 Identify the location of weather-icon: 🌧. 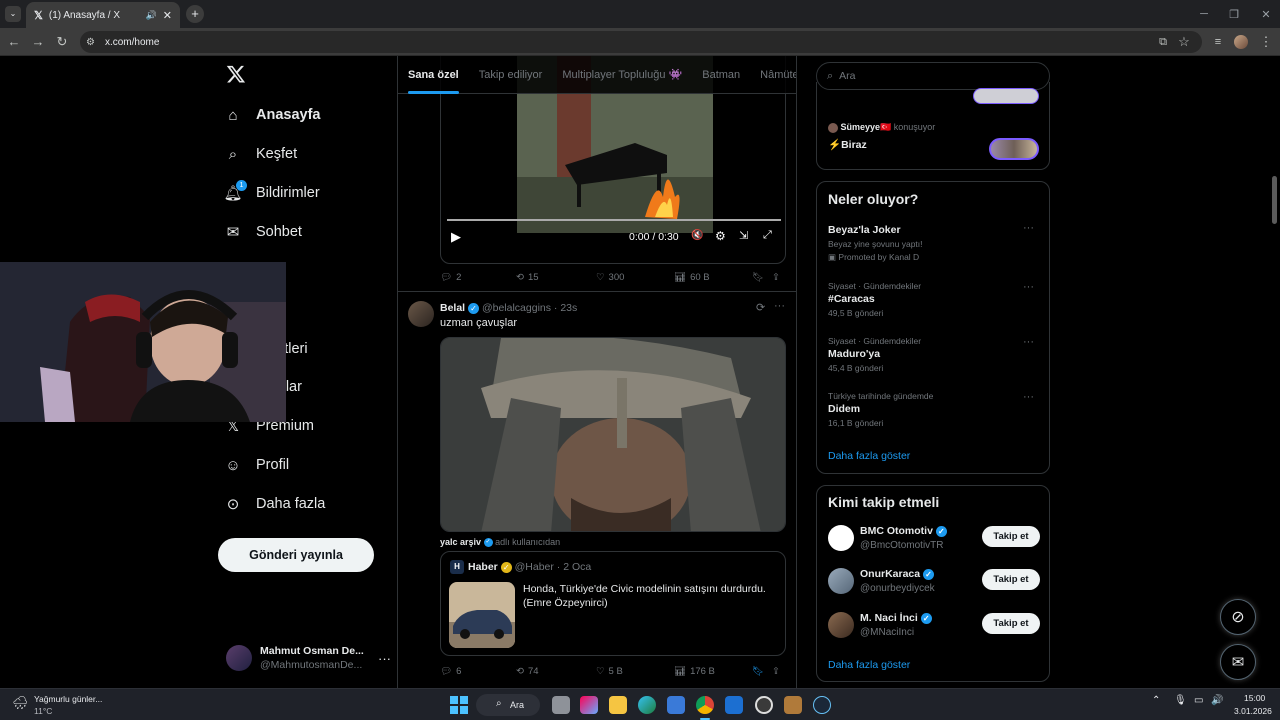
(20, 703).